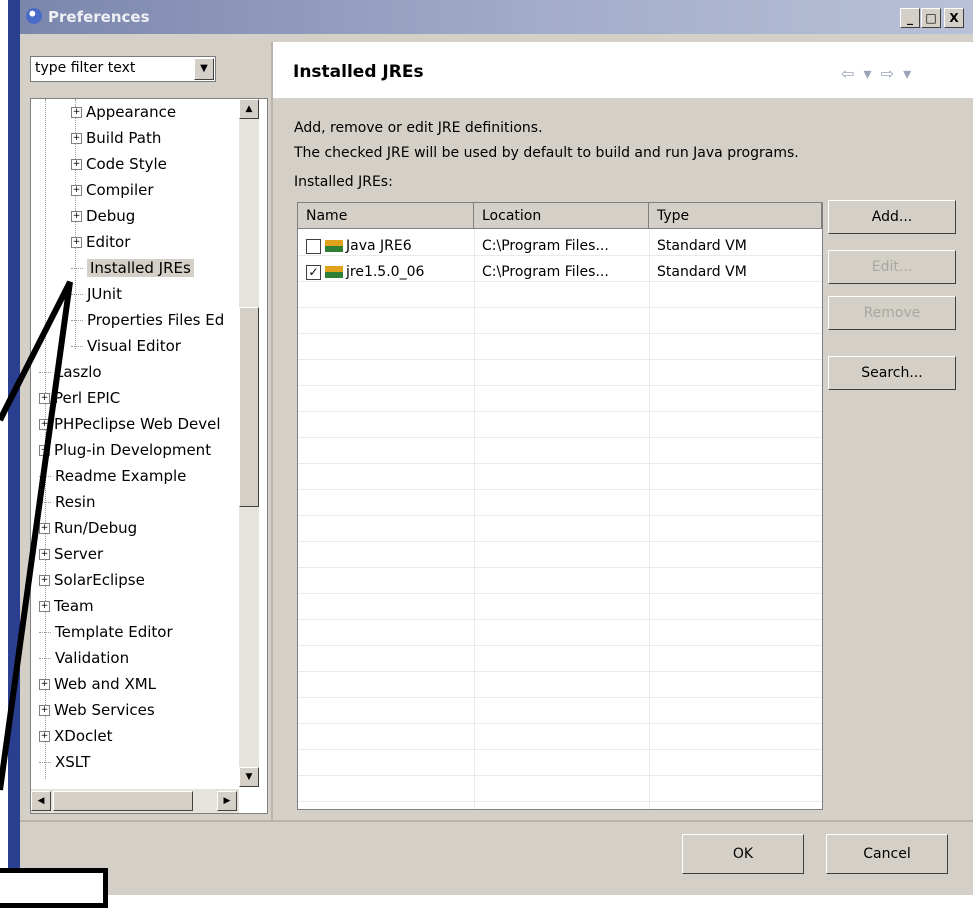 This screenshot has height=908, width=973. Describe the element at coordinates (11, 400) in the screenshot. I see `callout-stub` at that location.